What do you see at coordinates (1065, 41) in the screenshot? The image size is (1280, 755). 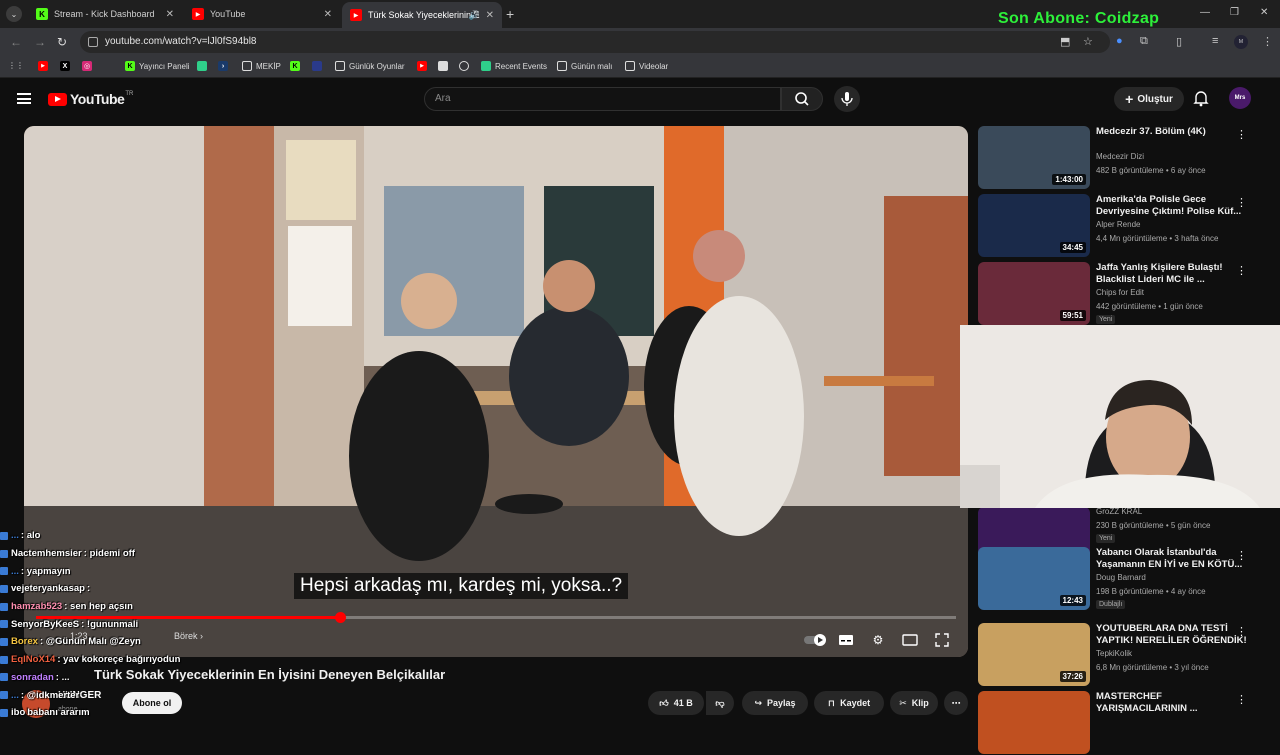 I see `install-icon: ⬒` at bounding box center [1065, 41].